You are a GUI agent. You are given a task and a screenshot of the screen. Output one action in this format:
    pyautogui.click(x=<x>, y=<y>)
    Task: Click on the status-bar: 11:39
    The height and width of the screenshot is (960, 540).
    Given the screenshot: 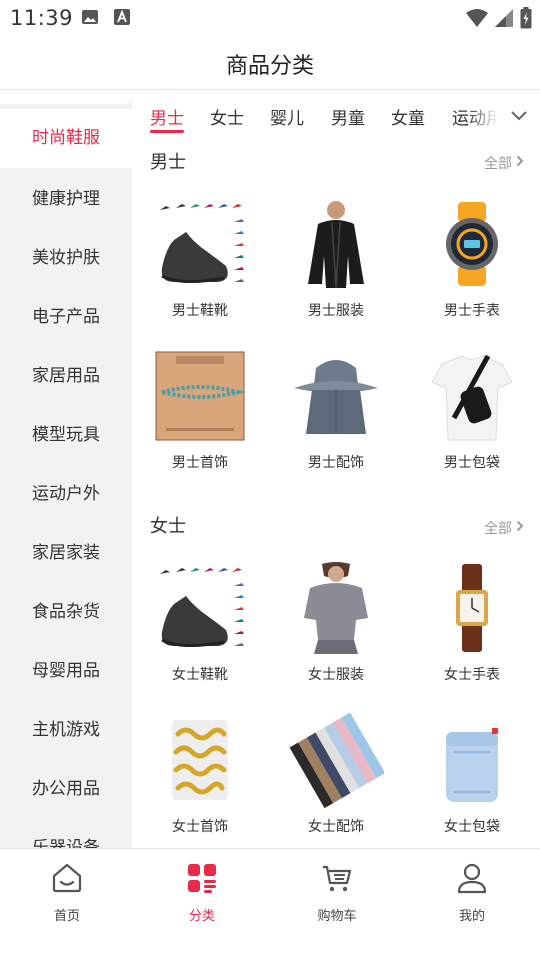 What is the action you would take?
    pyautogui.click(x=270, y=18)
    